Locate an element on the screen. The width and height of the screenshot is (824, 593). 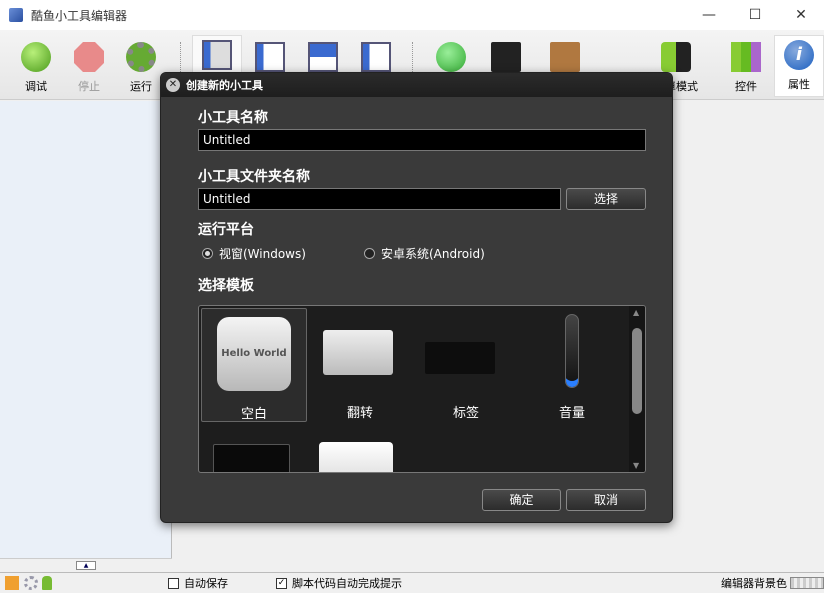
autosave-check-box is located at coordinates (173, 583).